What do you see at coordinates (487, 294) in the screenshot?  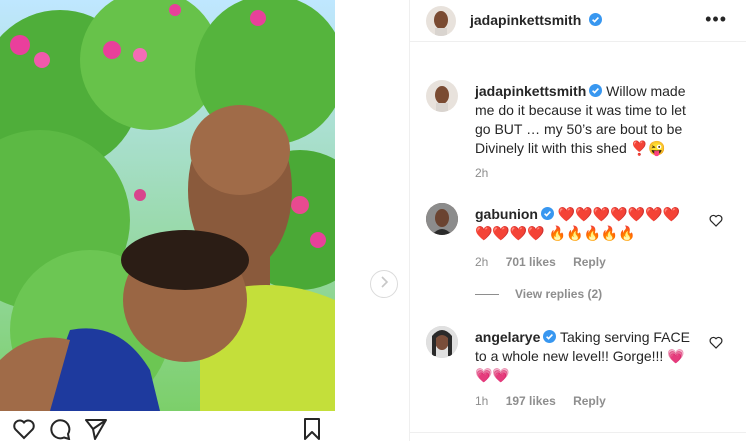 I see `divider-line` at bounding box center [487, 294].